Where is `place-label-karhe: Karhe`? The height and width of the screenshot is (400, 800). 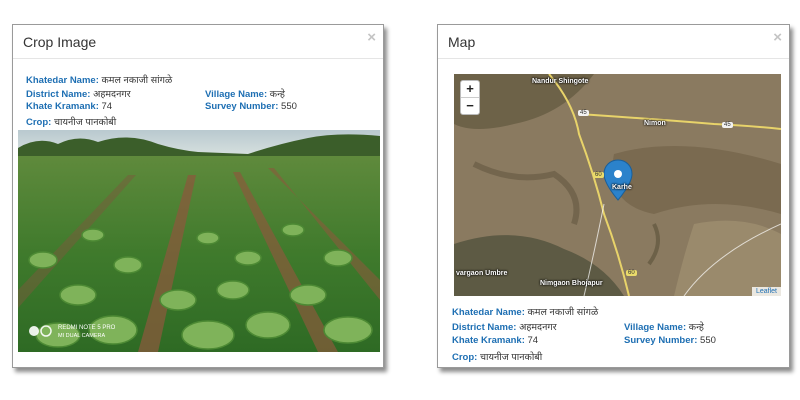 place-label-karhe: Karhe is located at coordinates (622, 187).